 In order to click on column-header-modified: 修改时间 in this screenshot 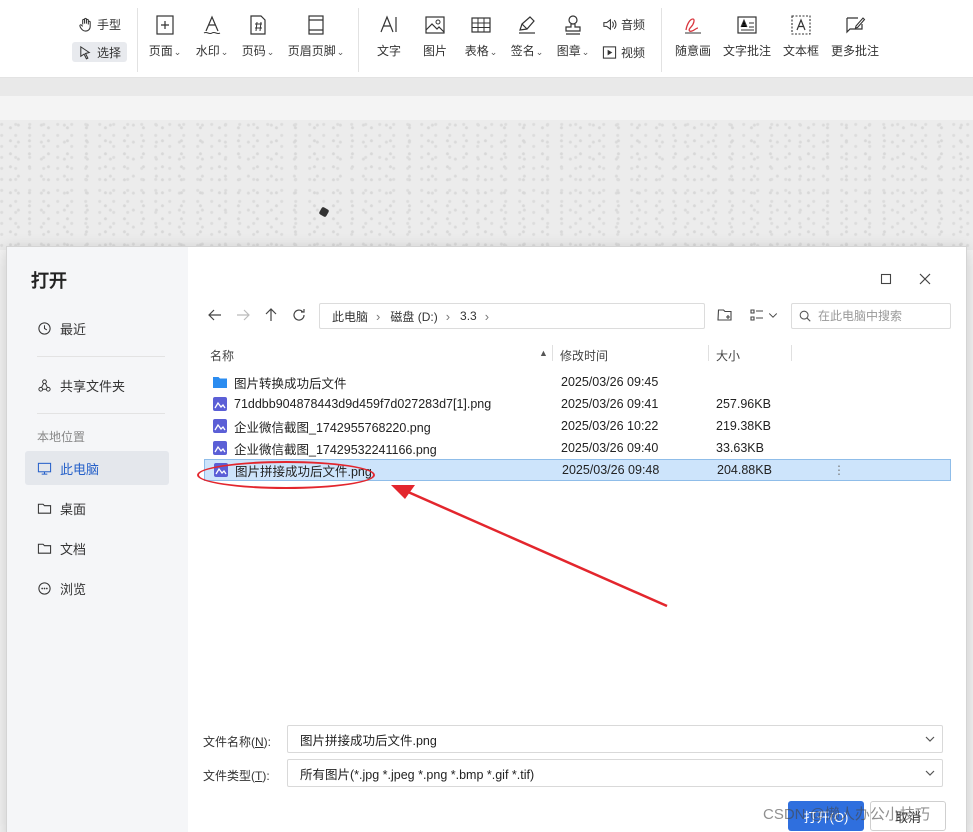, I will do `click(584, 355)`.